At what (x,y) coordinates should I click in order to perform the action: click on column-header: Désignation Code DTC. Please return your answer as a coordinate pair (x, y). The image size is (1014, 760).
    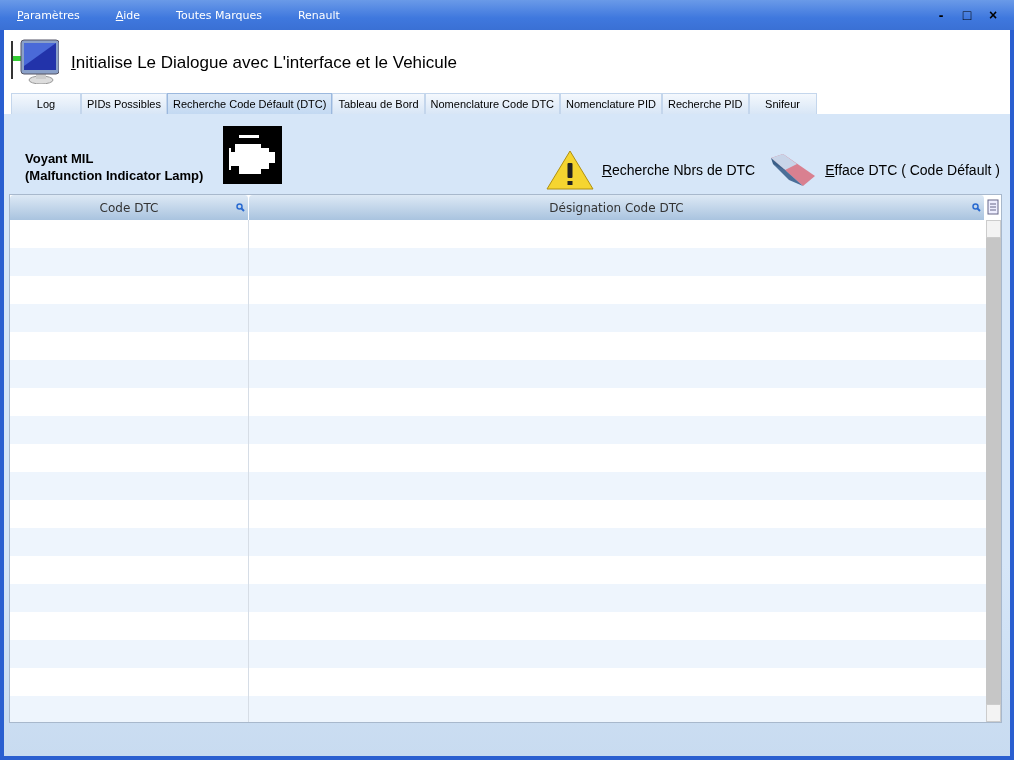
    Looking at the image, I should click on (617, 207).